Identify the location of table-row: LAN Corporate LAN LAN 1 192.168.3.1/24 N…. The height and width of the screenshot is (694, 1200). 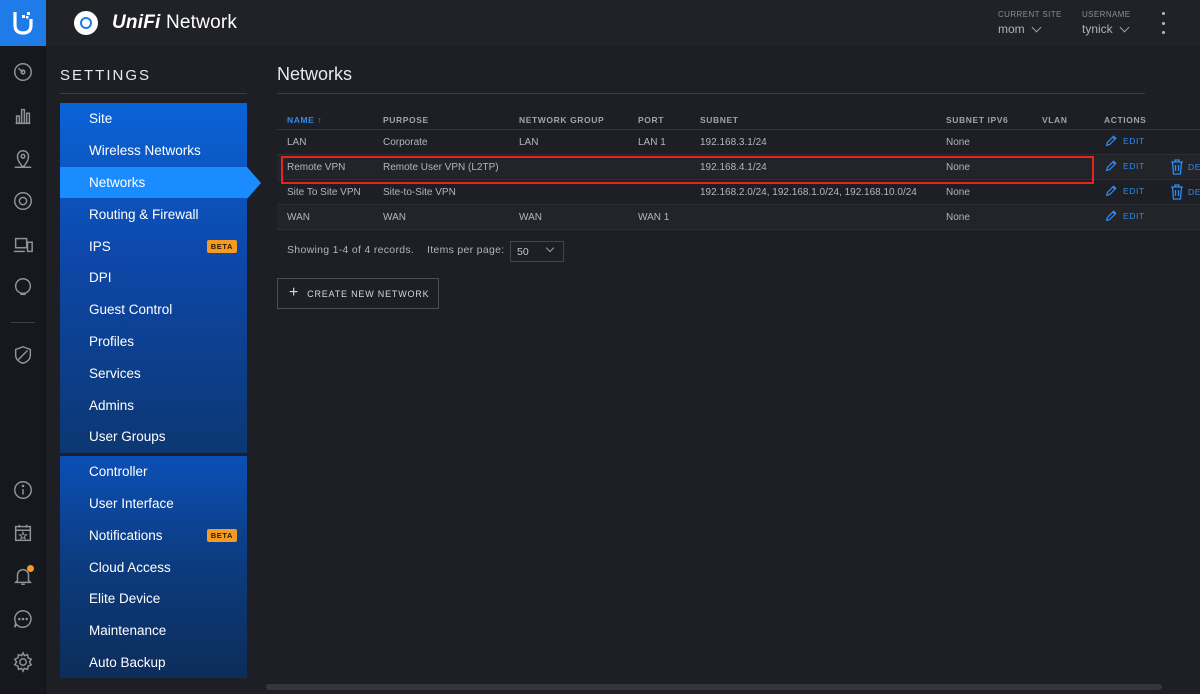
(738, 142).